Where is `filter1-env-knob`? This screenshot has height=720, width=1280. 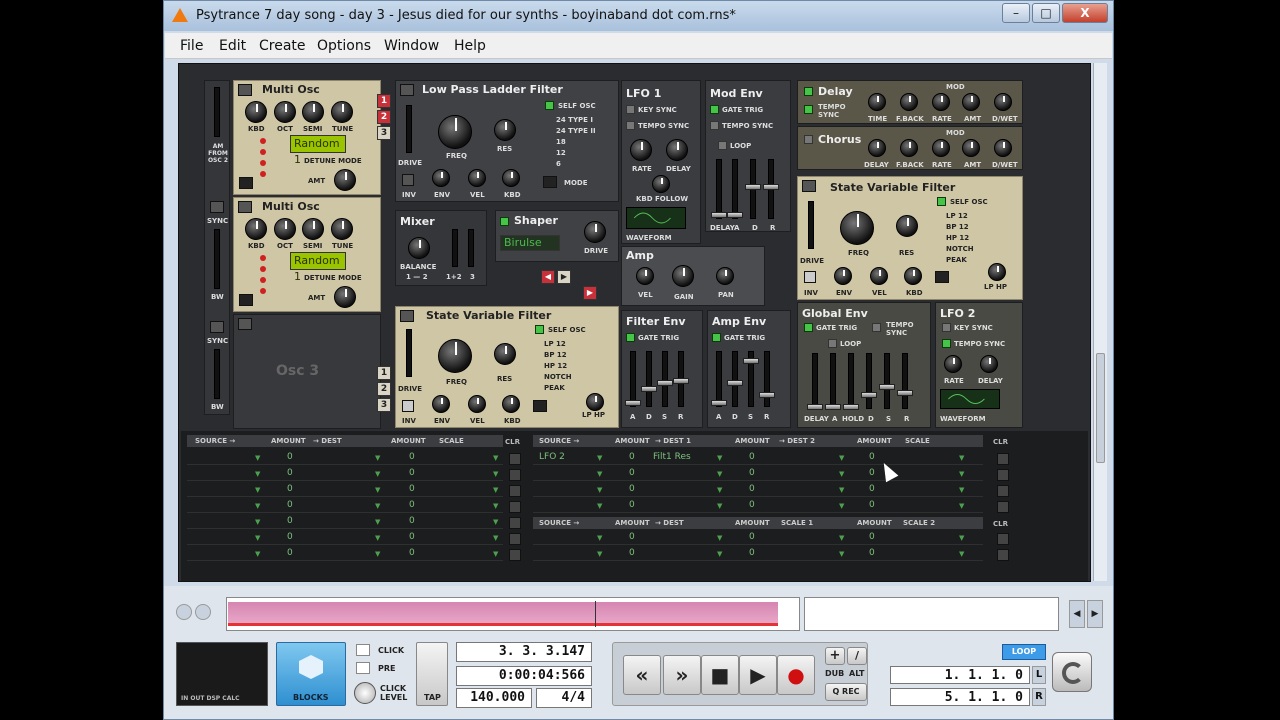 filter1-env-knob is located at coordinates (441, 178).